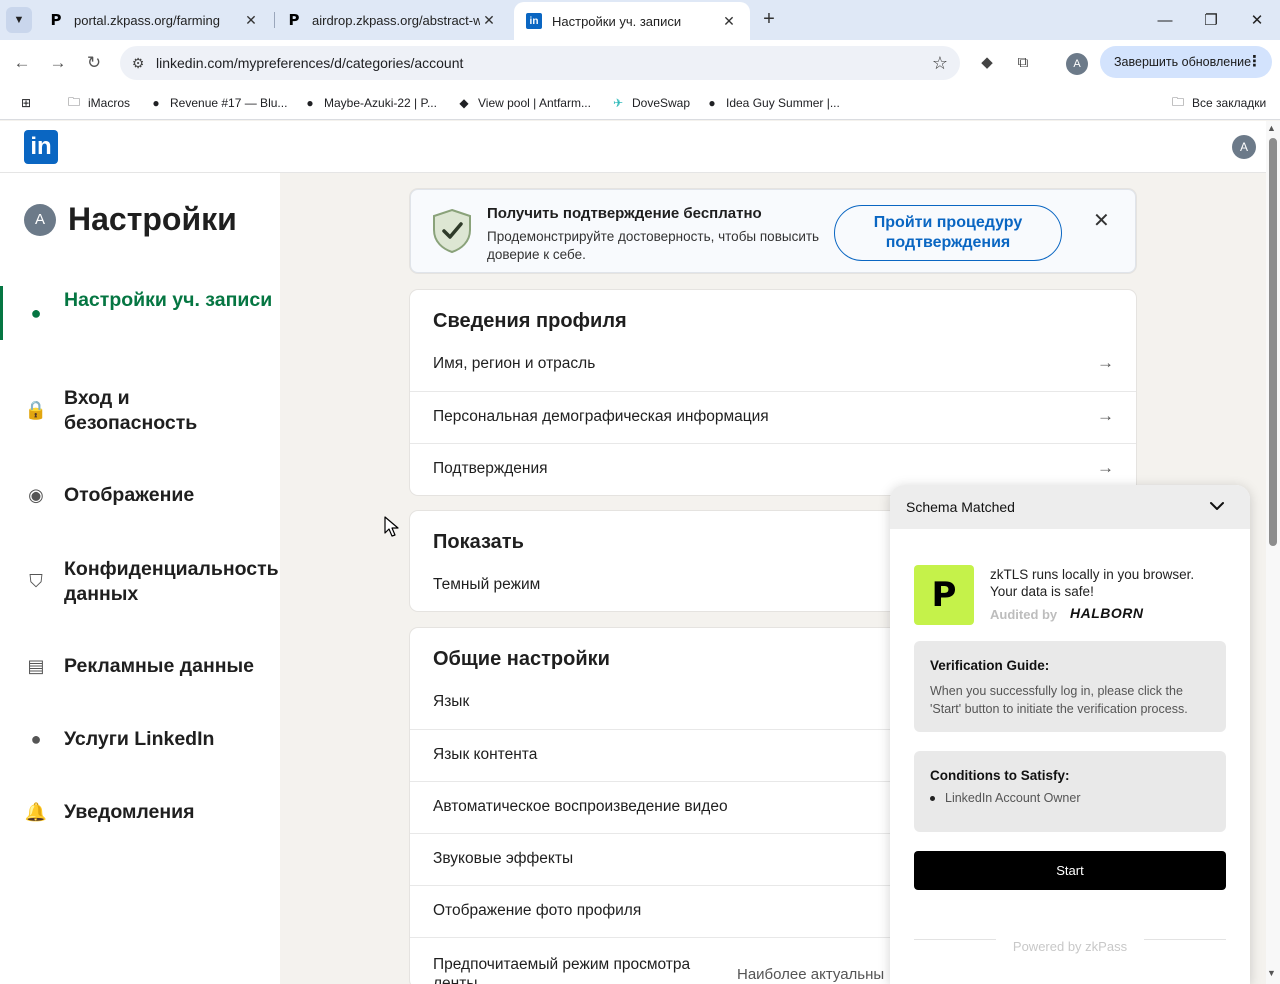 This screenshot has width=1280, height=984. Describe the element at coordinates (661, 103) in the screenshot. I see `bookmark-label: DoveSwap` at that location.